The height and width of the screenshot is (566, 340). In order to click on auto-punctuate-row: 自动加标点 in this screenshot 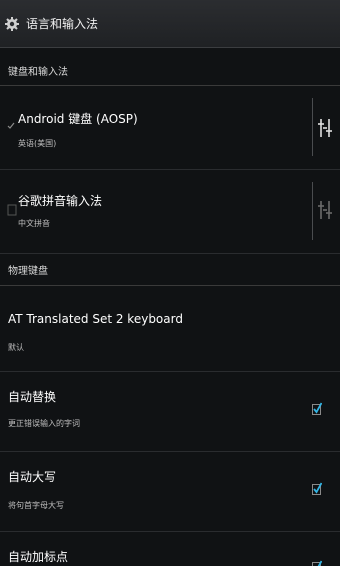, I will do `click(170, 549)`.